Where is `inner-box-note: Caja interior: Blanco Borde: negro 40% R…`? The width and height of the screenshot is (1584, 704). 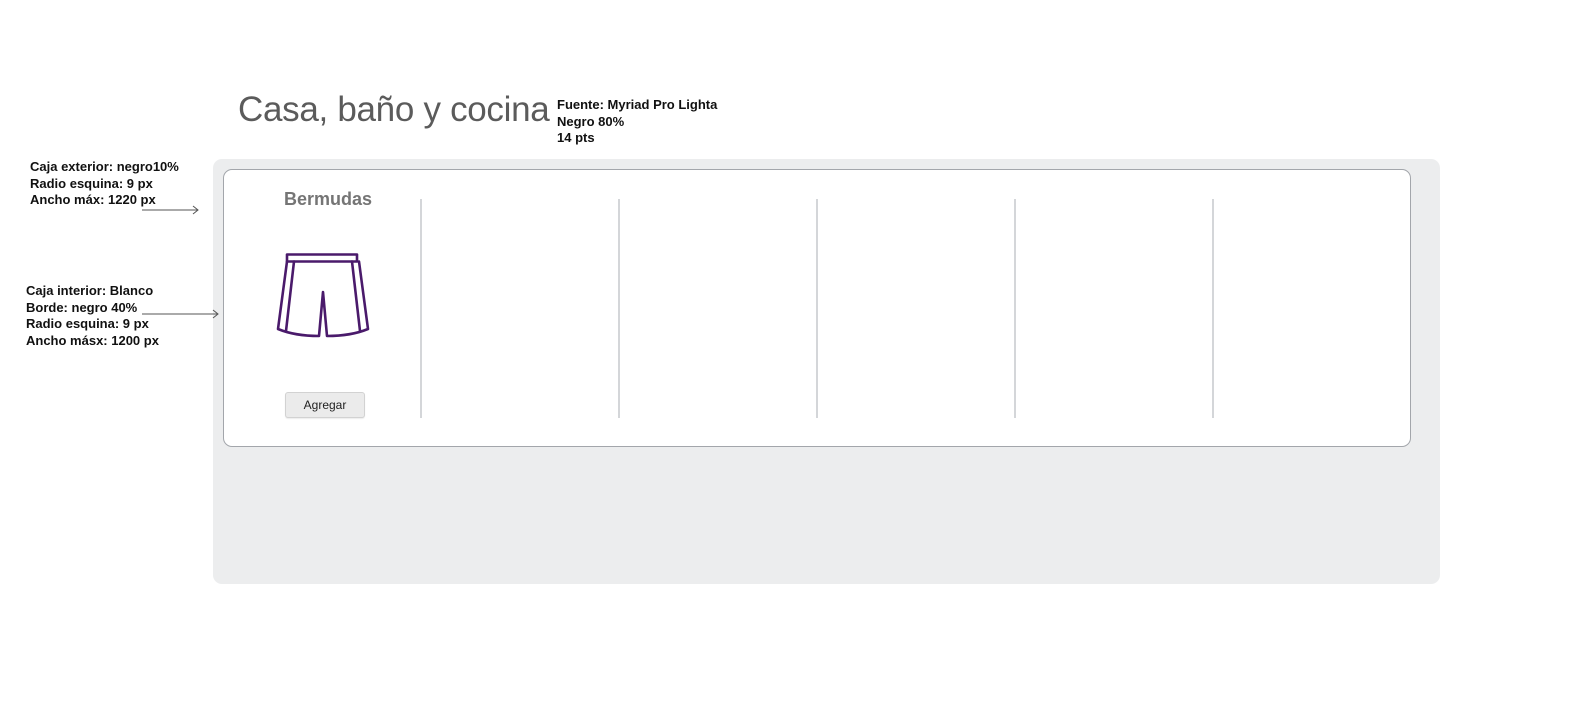 inner-box-note: Caja interior: Blanco Borde: negro 40% R… is located at coordinates (92, 316).